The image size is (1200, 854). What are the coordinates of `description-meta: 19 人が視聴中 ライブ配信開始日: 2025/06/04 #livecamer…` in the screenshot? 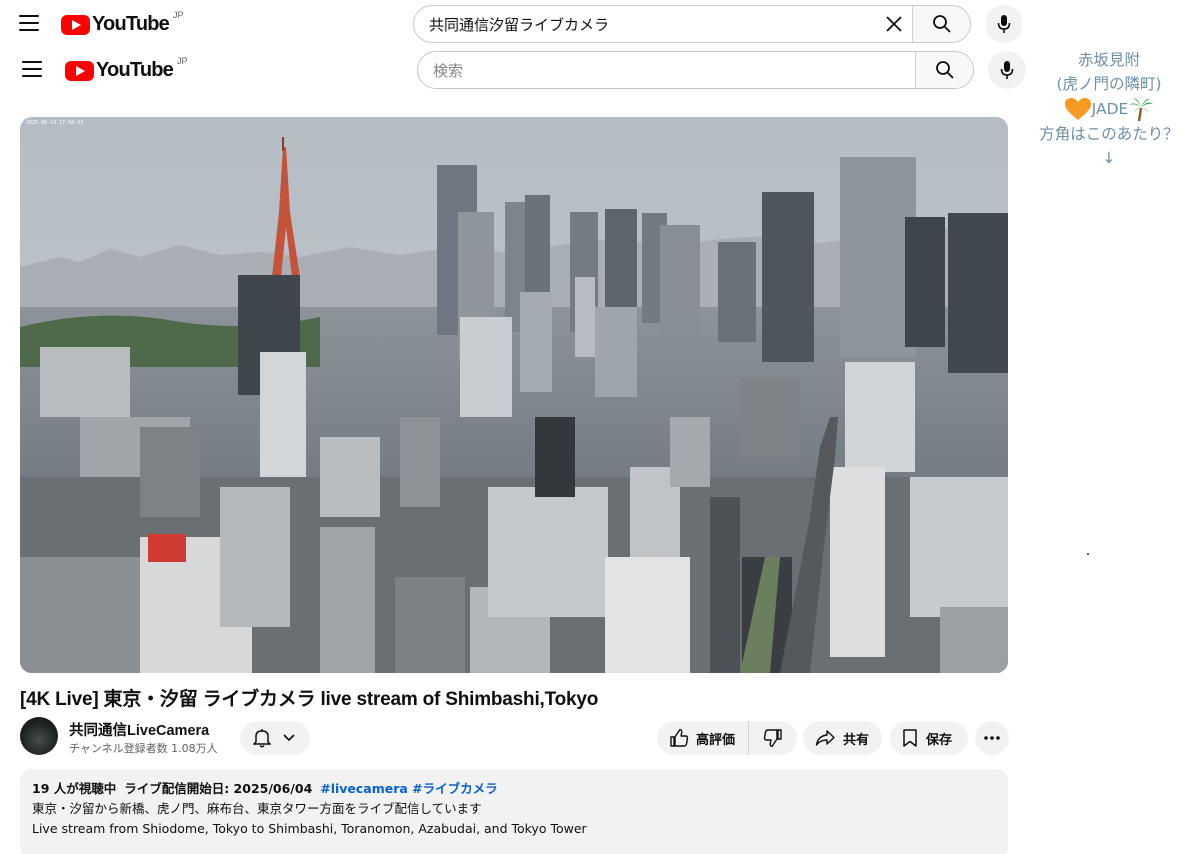 It's located at (514, 789).